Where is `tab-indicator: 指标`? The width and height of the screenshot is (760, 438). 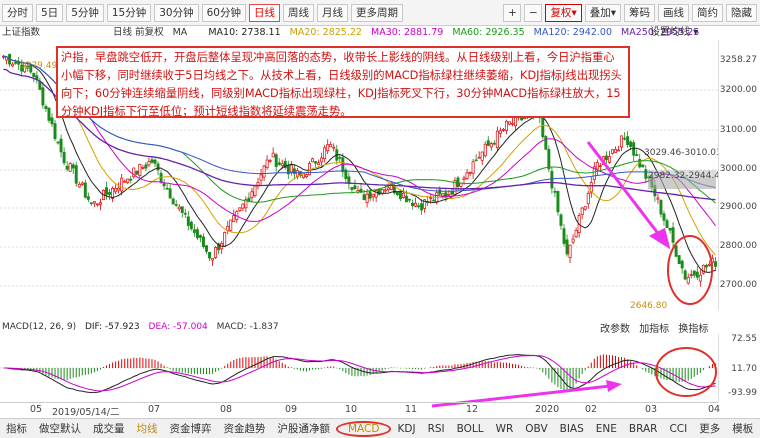
tab-indicator: 指标 is located at coordinates (16, 428).